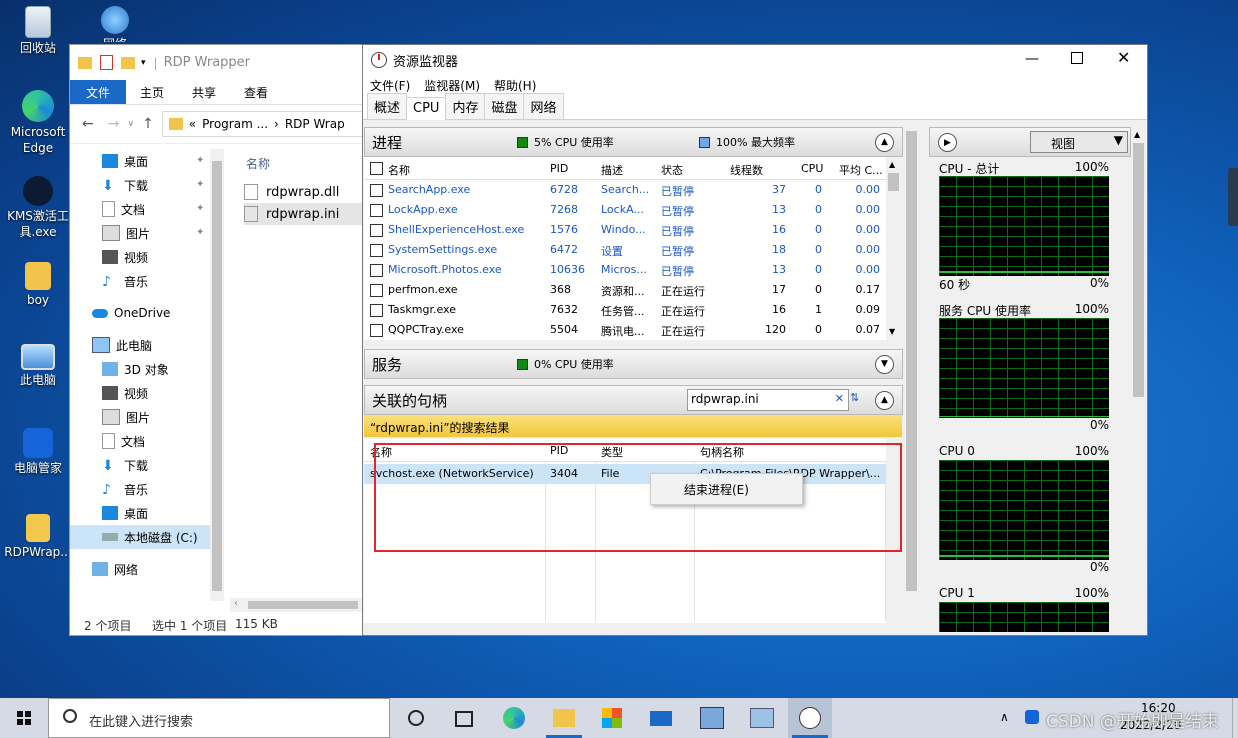 Image resolution: width=1238 pixels, height=738 pixels. What do you see at coordinates (152, 92) in the screenshot?
I see `ribbon-tab-home: 主页` at bounding box center [152, 92].